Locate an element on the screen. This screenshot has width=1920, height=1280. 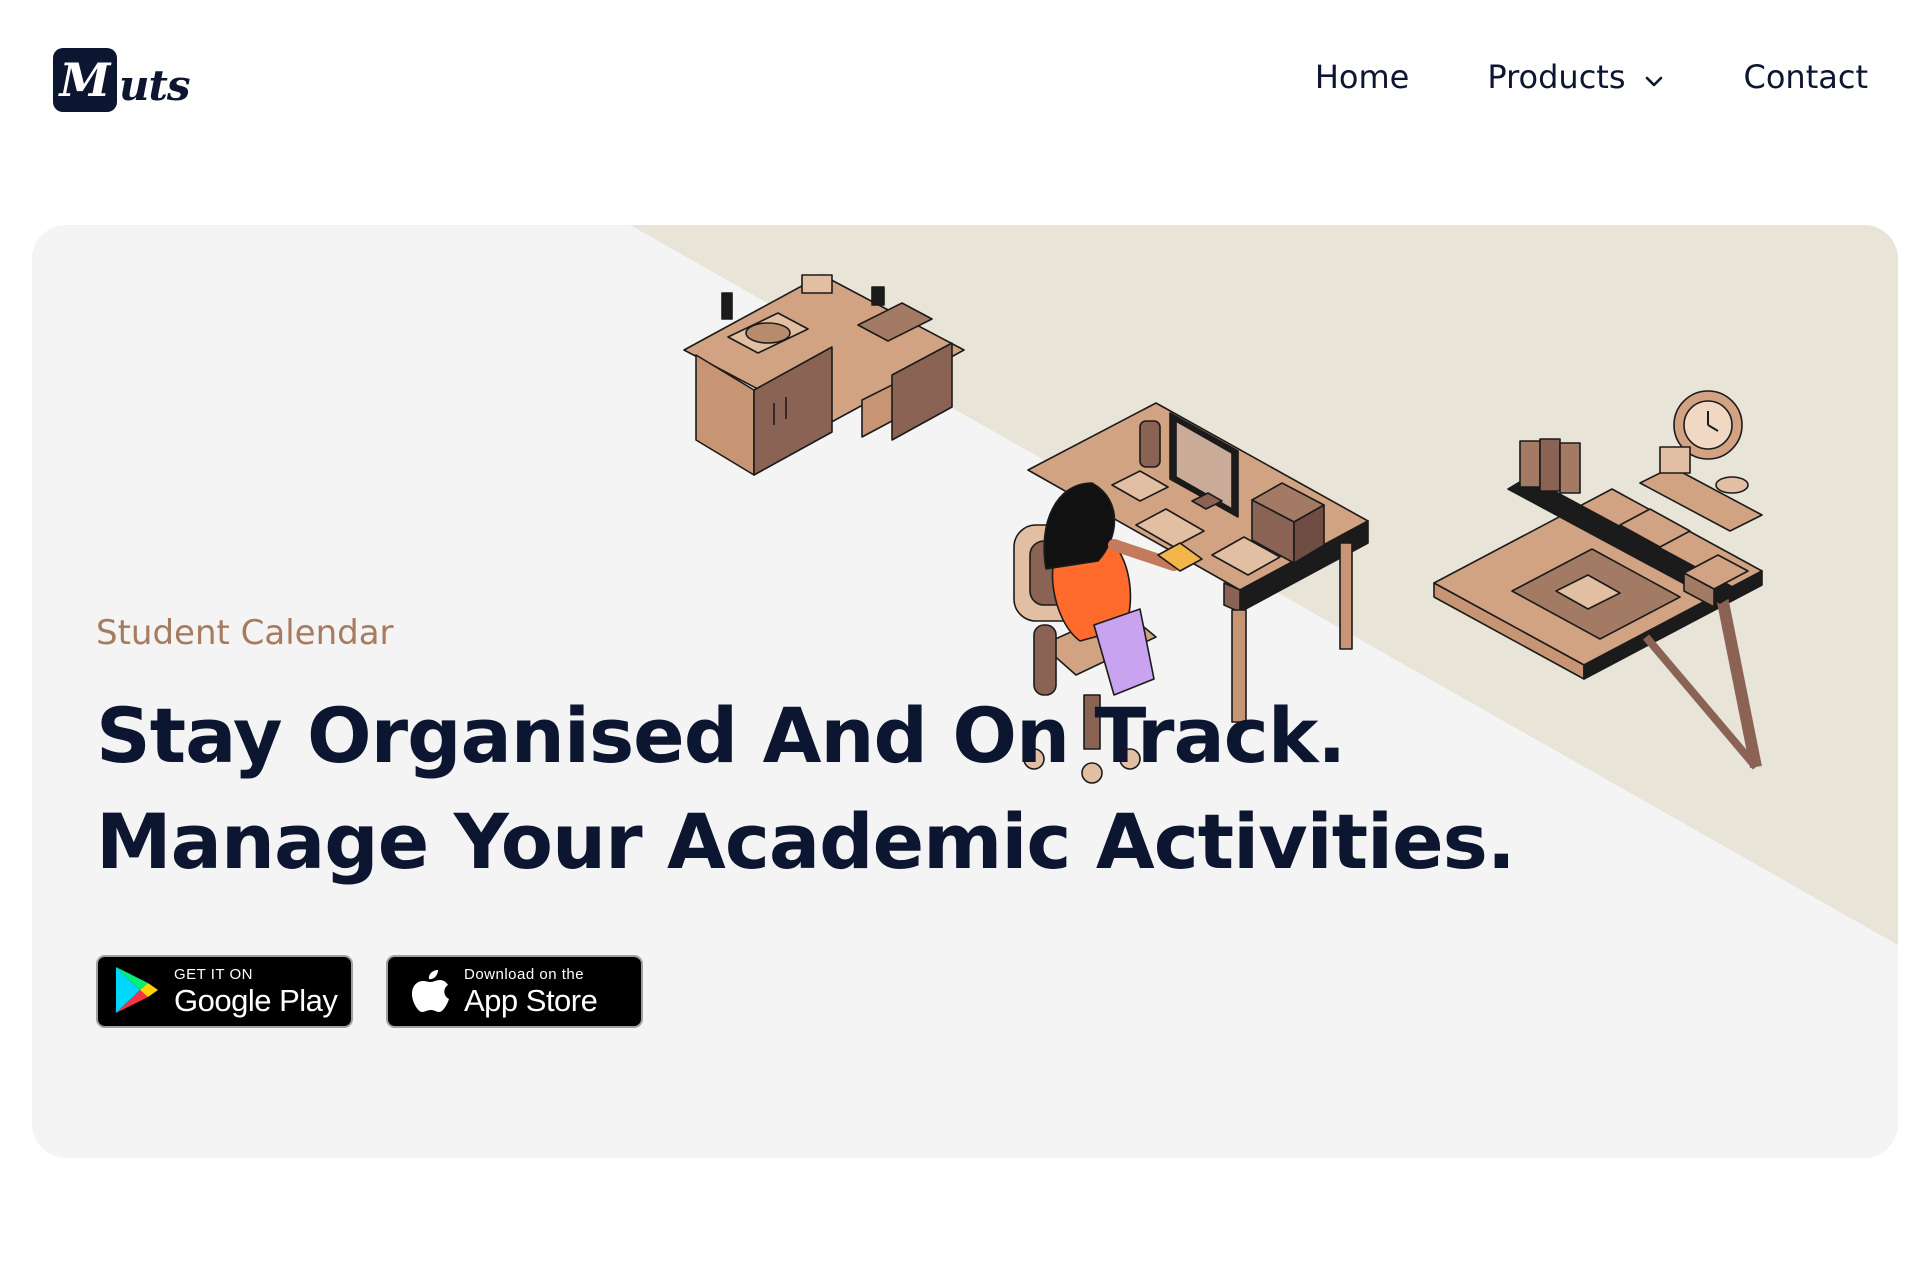
apple-icon is located at coordinates (430, 992).